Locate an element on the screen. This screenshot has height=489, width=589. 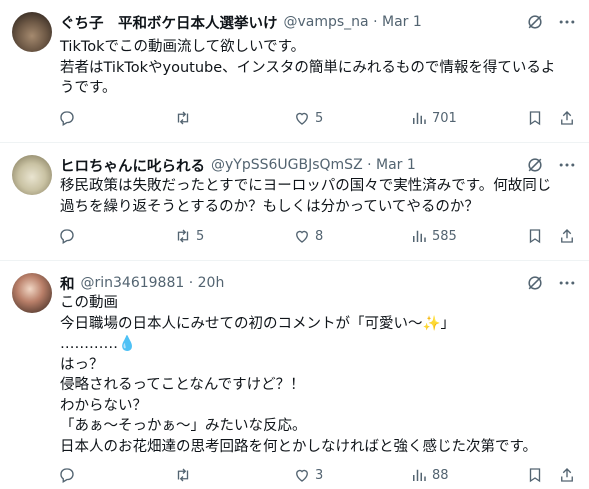
retweet-button: 5 is located at coordinates (189, 236).